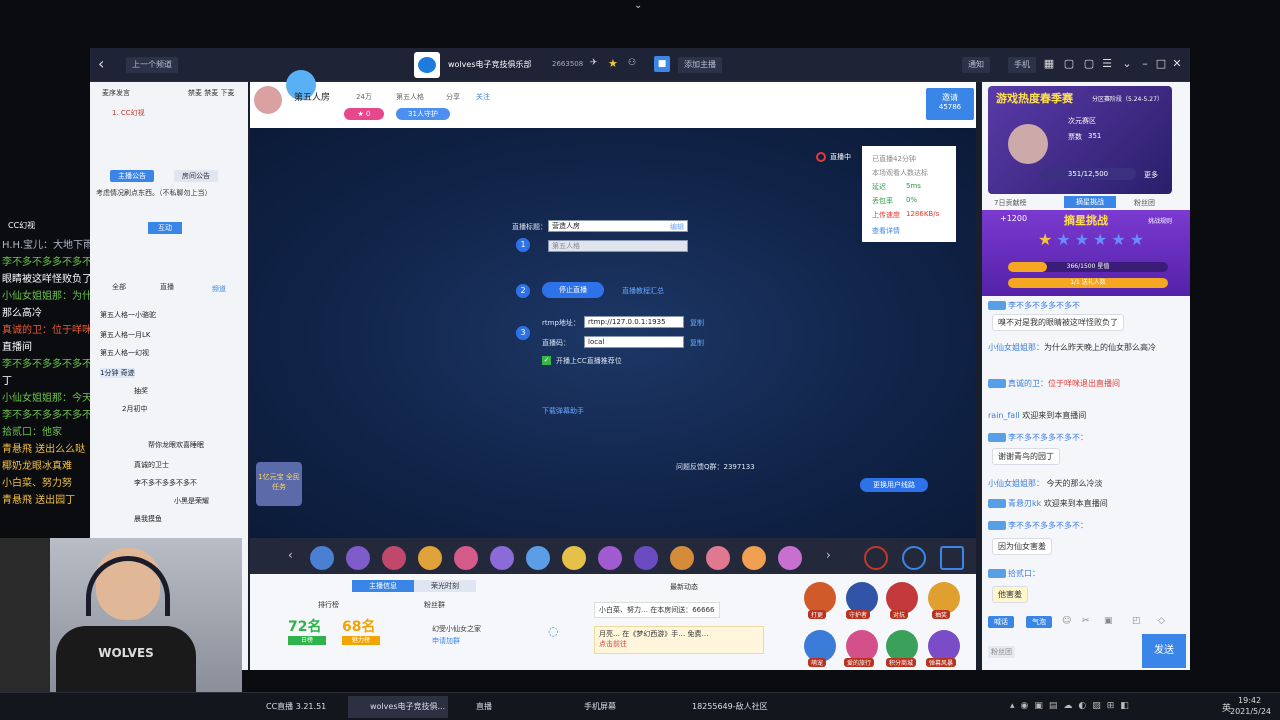 This screenshot has width=1280, height=720. Describe the element at coordinates (117, 373) in the screenshot. I see `list-item: 1分钟 奇迹` at that location.